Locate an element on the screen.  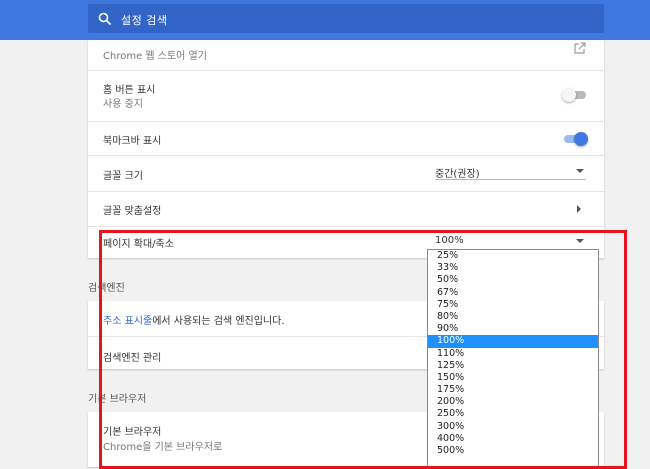
search-icon is located at coordinates (105, 19).